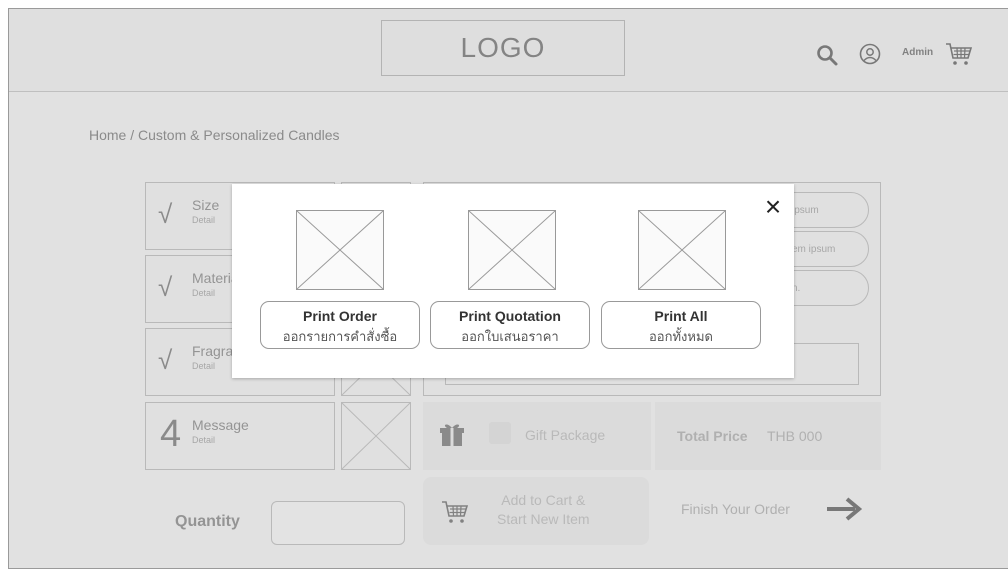 This screenshot has height=569, width=1008. Describe the element at coordinates (681, 336) in the screenshot. I see `print-all-subtitle: ออกทั้งหมด` at that location.